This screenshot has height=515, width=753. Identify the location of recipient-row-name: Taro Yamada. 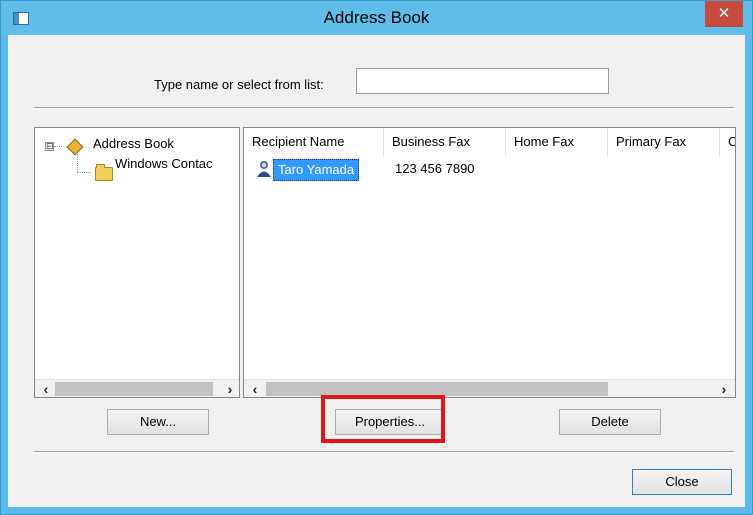
(316, 170).